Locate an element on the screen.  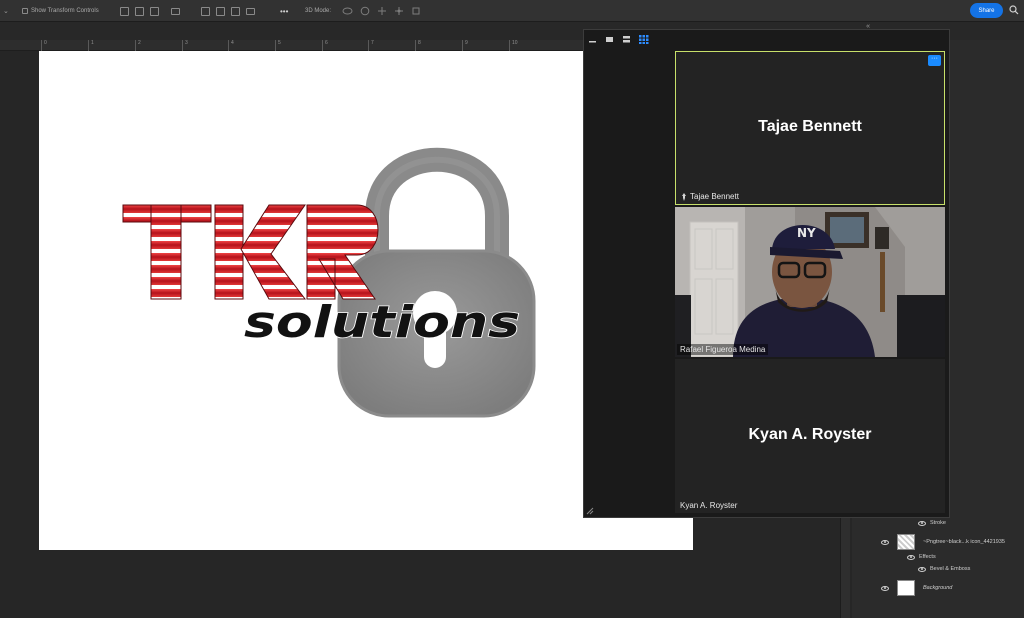
ruler-tick: 6 is located at coordinates (325, 45).